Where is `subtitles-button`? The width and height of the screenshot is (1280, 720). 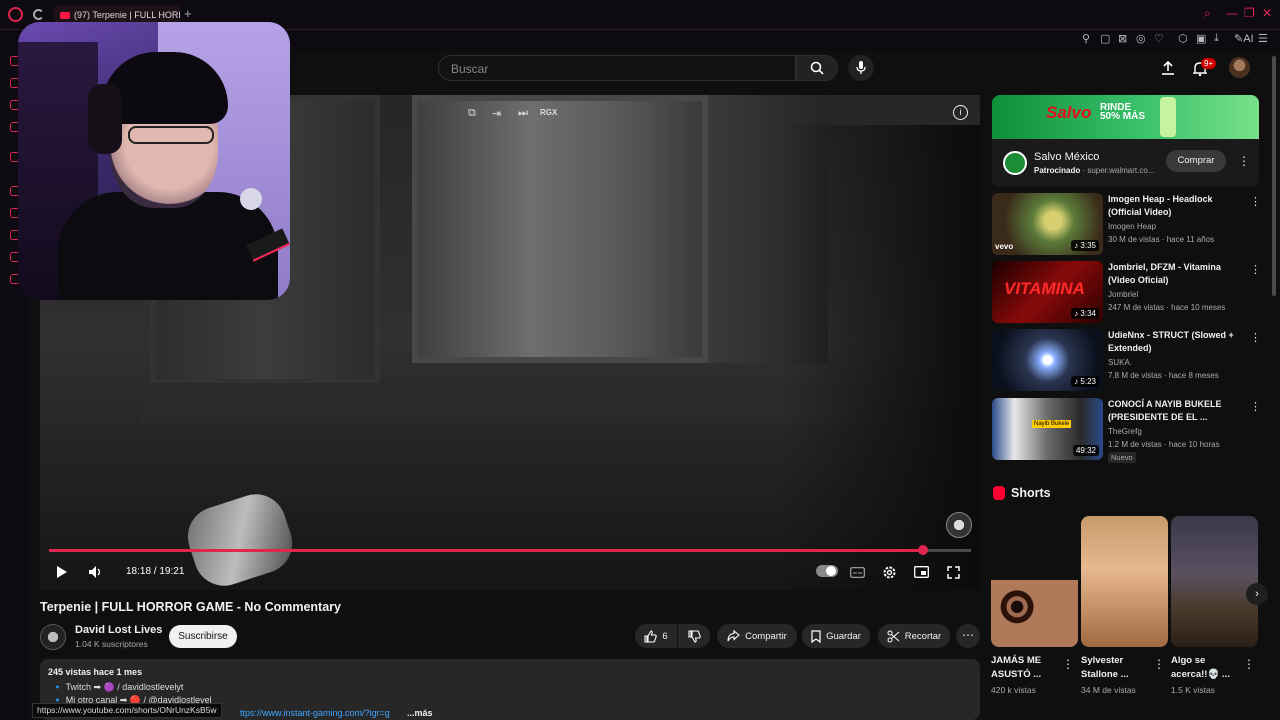 subtitles-button is located at coordinates (857, 572).